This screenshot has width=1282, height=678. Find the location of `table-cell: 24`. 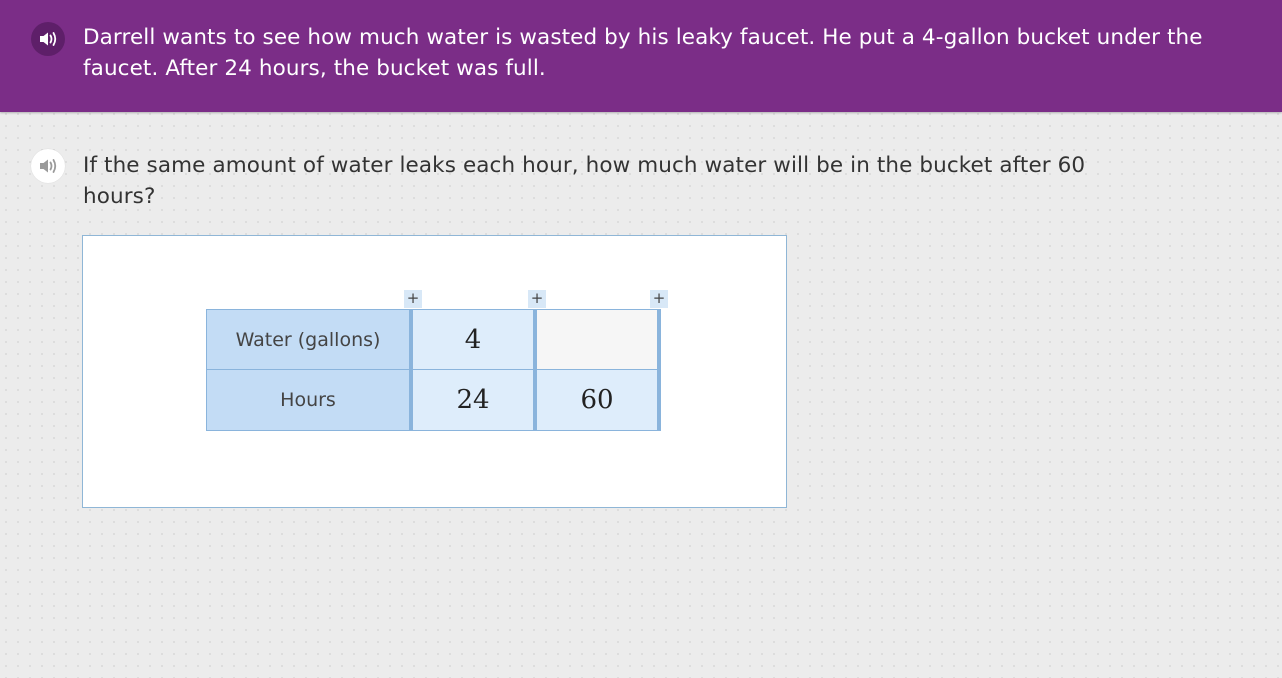

table-cell: 24 is located at coordinates (475, 400).